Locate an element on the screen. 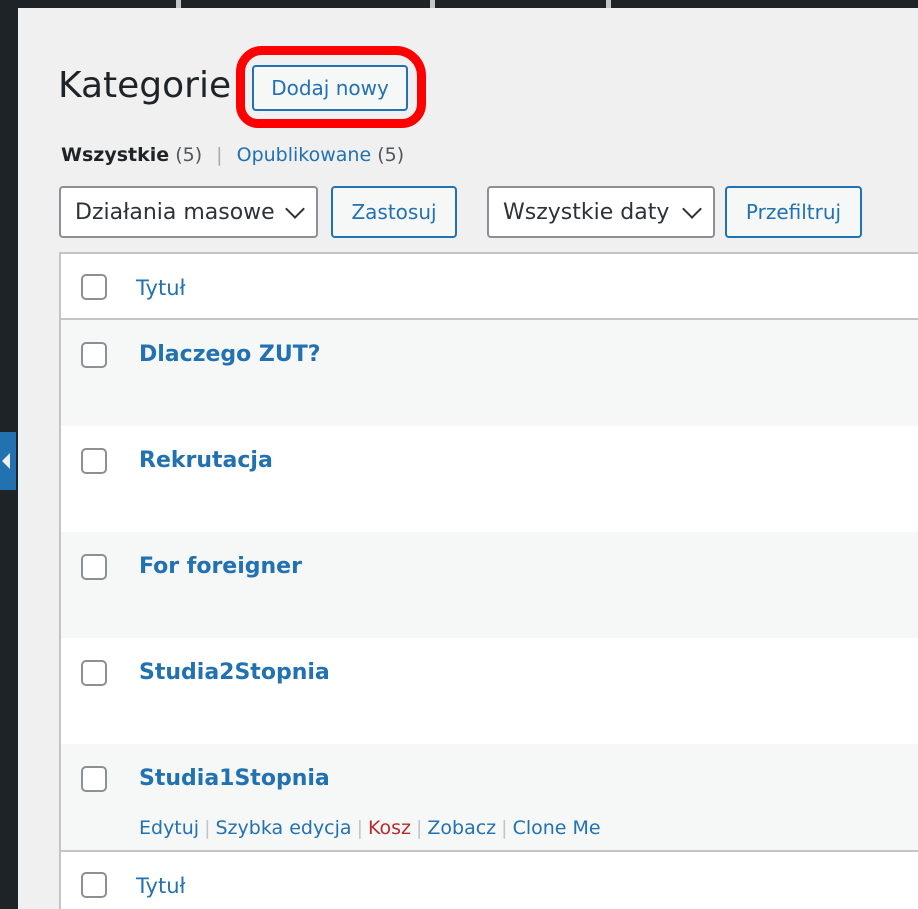 This screenshot has width=918, height=909. select-all-checkbox is located at coordinates (94, 287).